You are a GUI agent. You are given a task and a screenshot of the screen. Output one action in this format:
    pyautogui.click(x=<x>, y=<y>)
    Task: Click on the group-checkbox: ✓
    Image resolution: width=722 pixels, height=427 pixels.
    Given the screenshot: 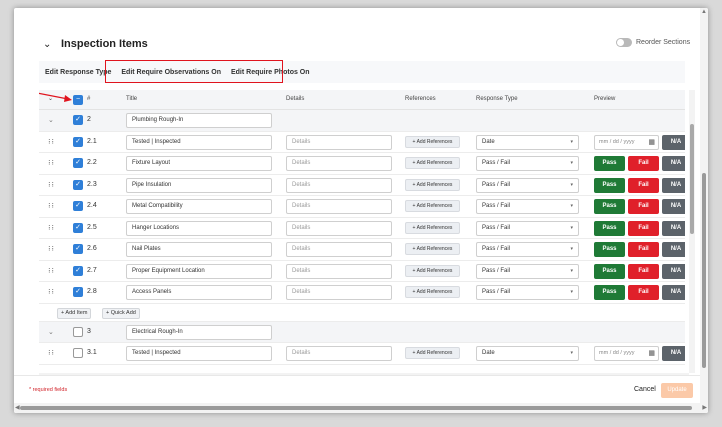 What is the action you would take?
    pyautogui.click(x=78, y=120)
    